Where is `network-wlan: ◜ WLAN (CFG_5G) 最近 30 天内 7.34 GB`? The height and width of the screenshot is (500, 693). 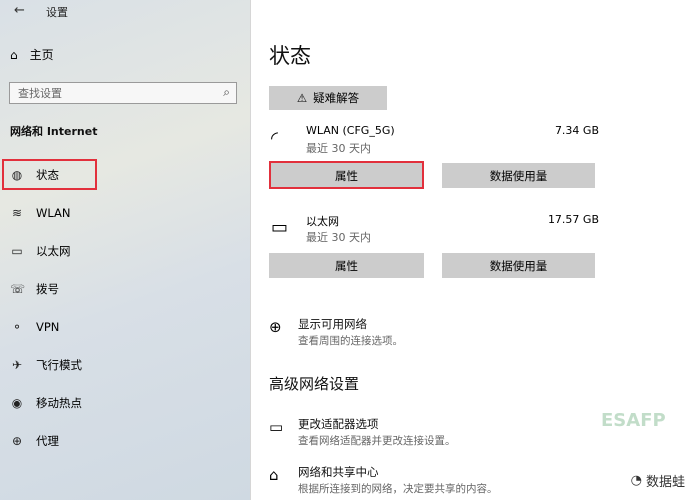
network-wlan: ◜ WLAN (CFG_5G) 最近 30 天内 7.34 GB is located at coordinates (434, 142).